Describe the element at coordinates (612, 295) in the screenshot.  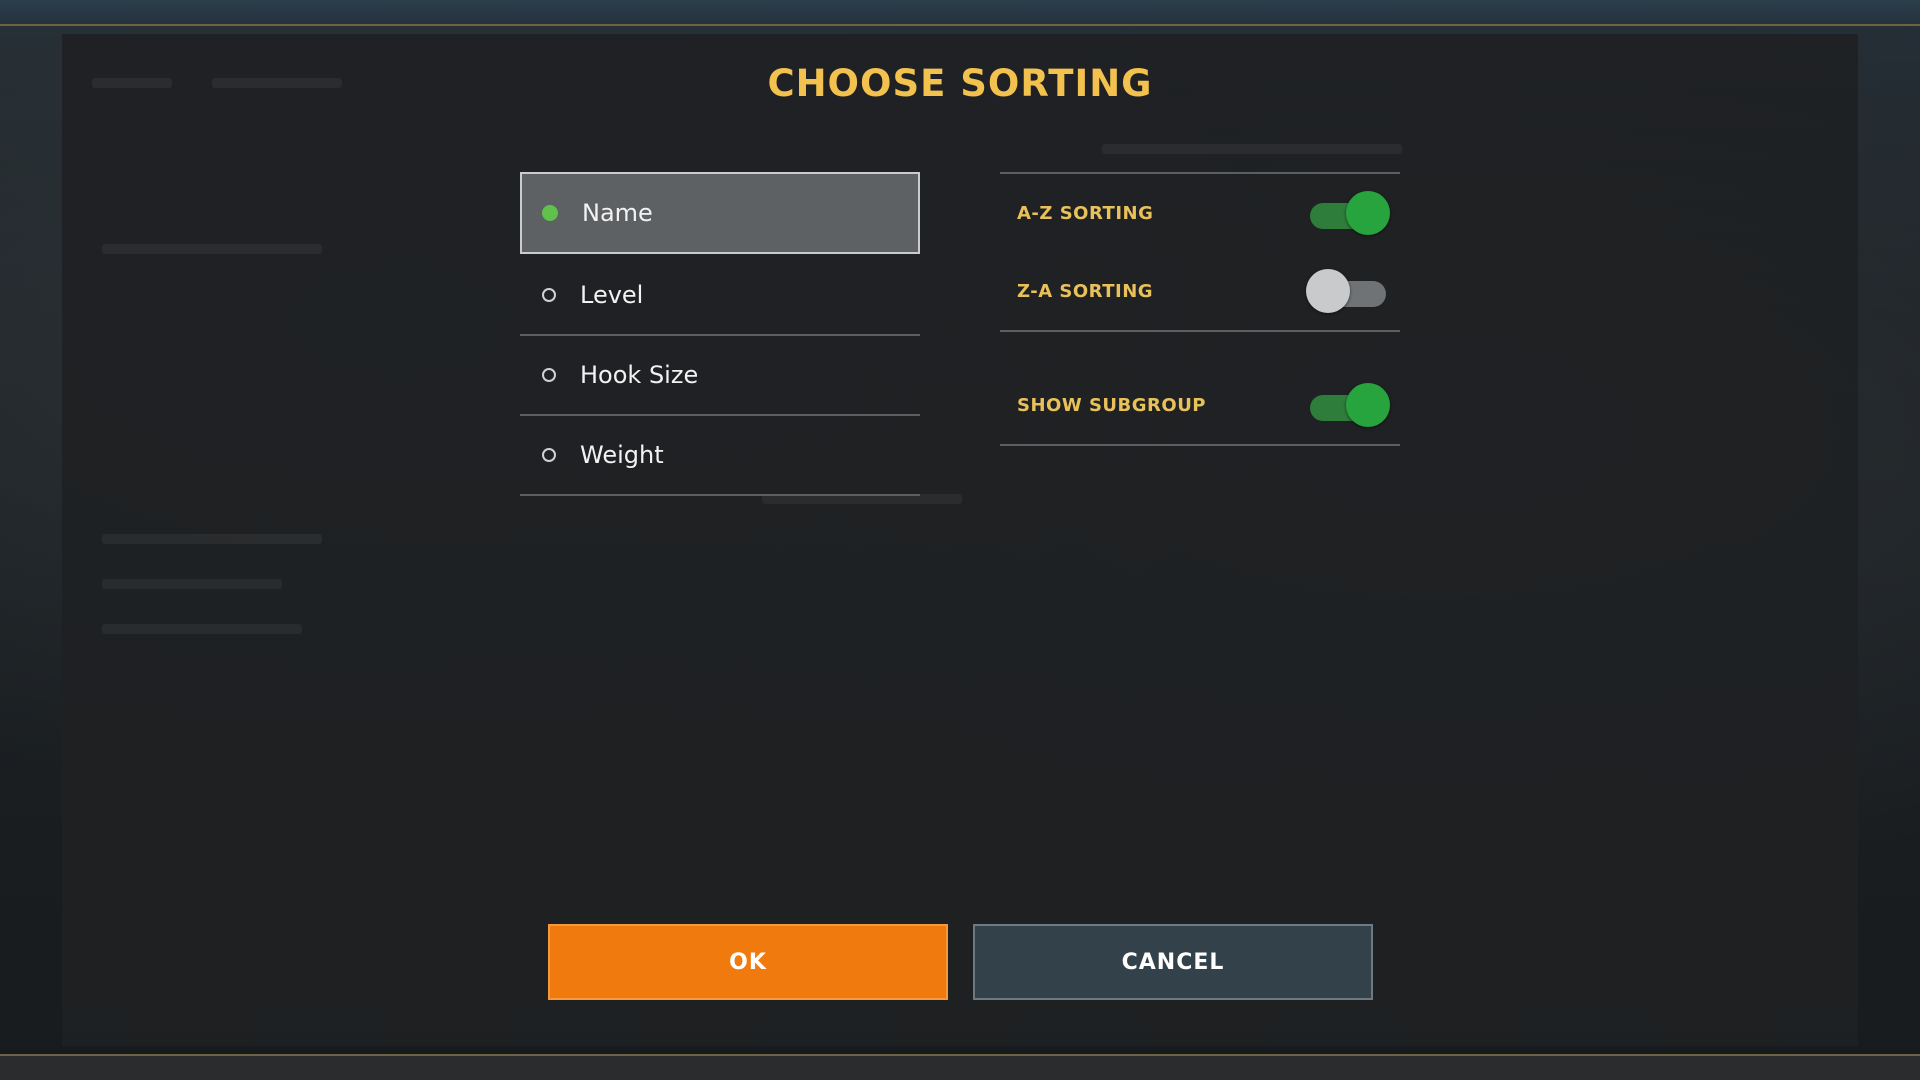
I see `sort-option-label: Level` at that location.